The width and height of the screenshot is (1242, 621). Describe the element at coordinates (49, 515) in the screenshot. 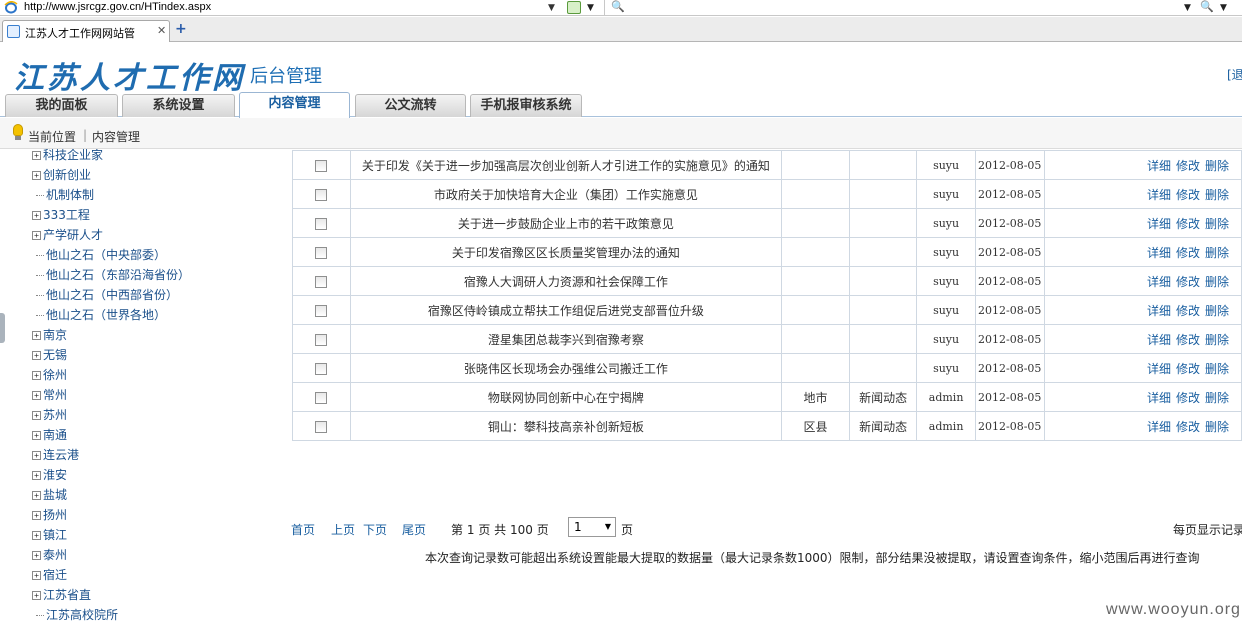

I see `tree-item: + 扬州` at that location.